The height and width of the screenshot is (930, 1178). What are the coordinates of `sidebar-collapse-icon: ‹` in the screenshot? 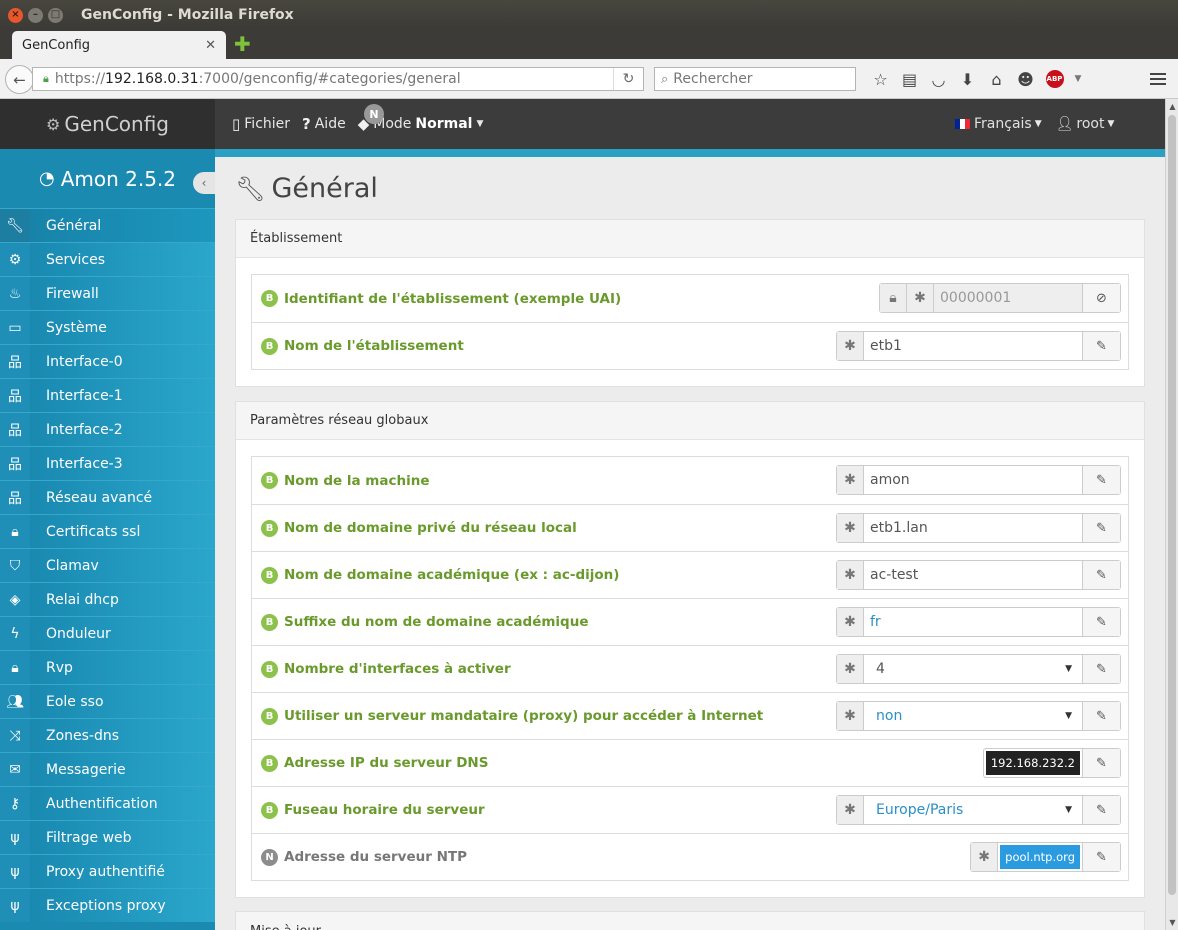 It's located at (204, 183).